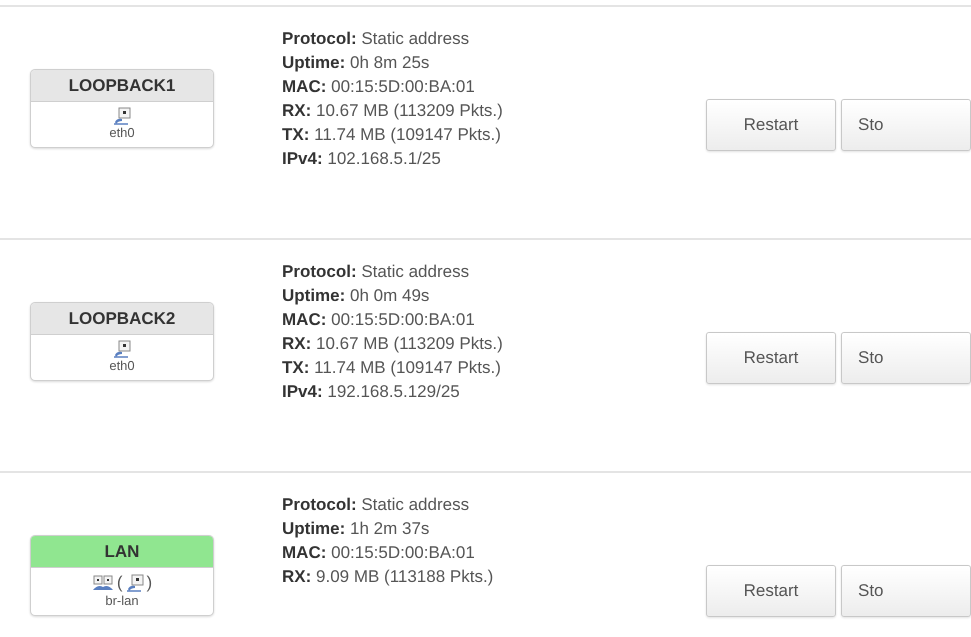  I want to click on status-line: Uptime: 0h 0m 49s, so click(356, 296).